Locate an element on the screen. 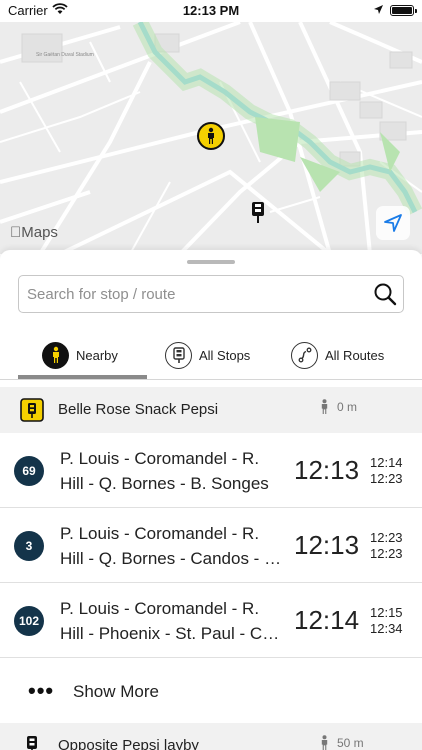  user-location-pin is located at coordinates (211, 136).